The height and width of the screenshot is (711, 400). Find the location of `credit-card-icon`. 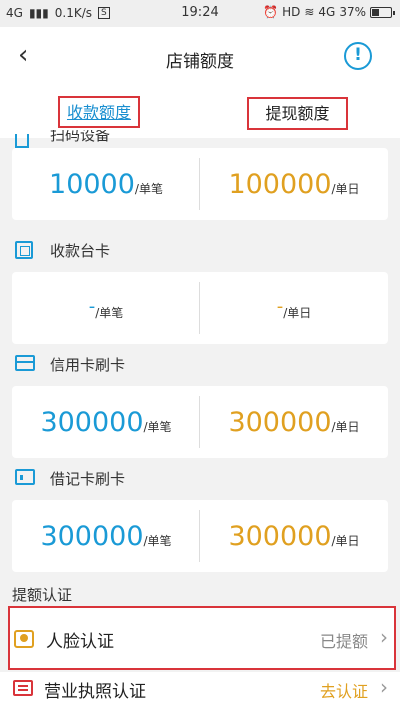

credit-card-icon is located at coordinates (25, 363).